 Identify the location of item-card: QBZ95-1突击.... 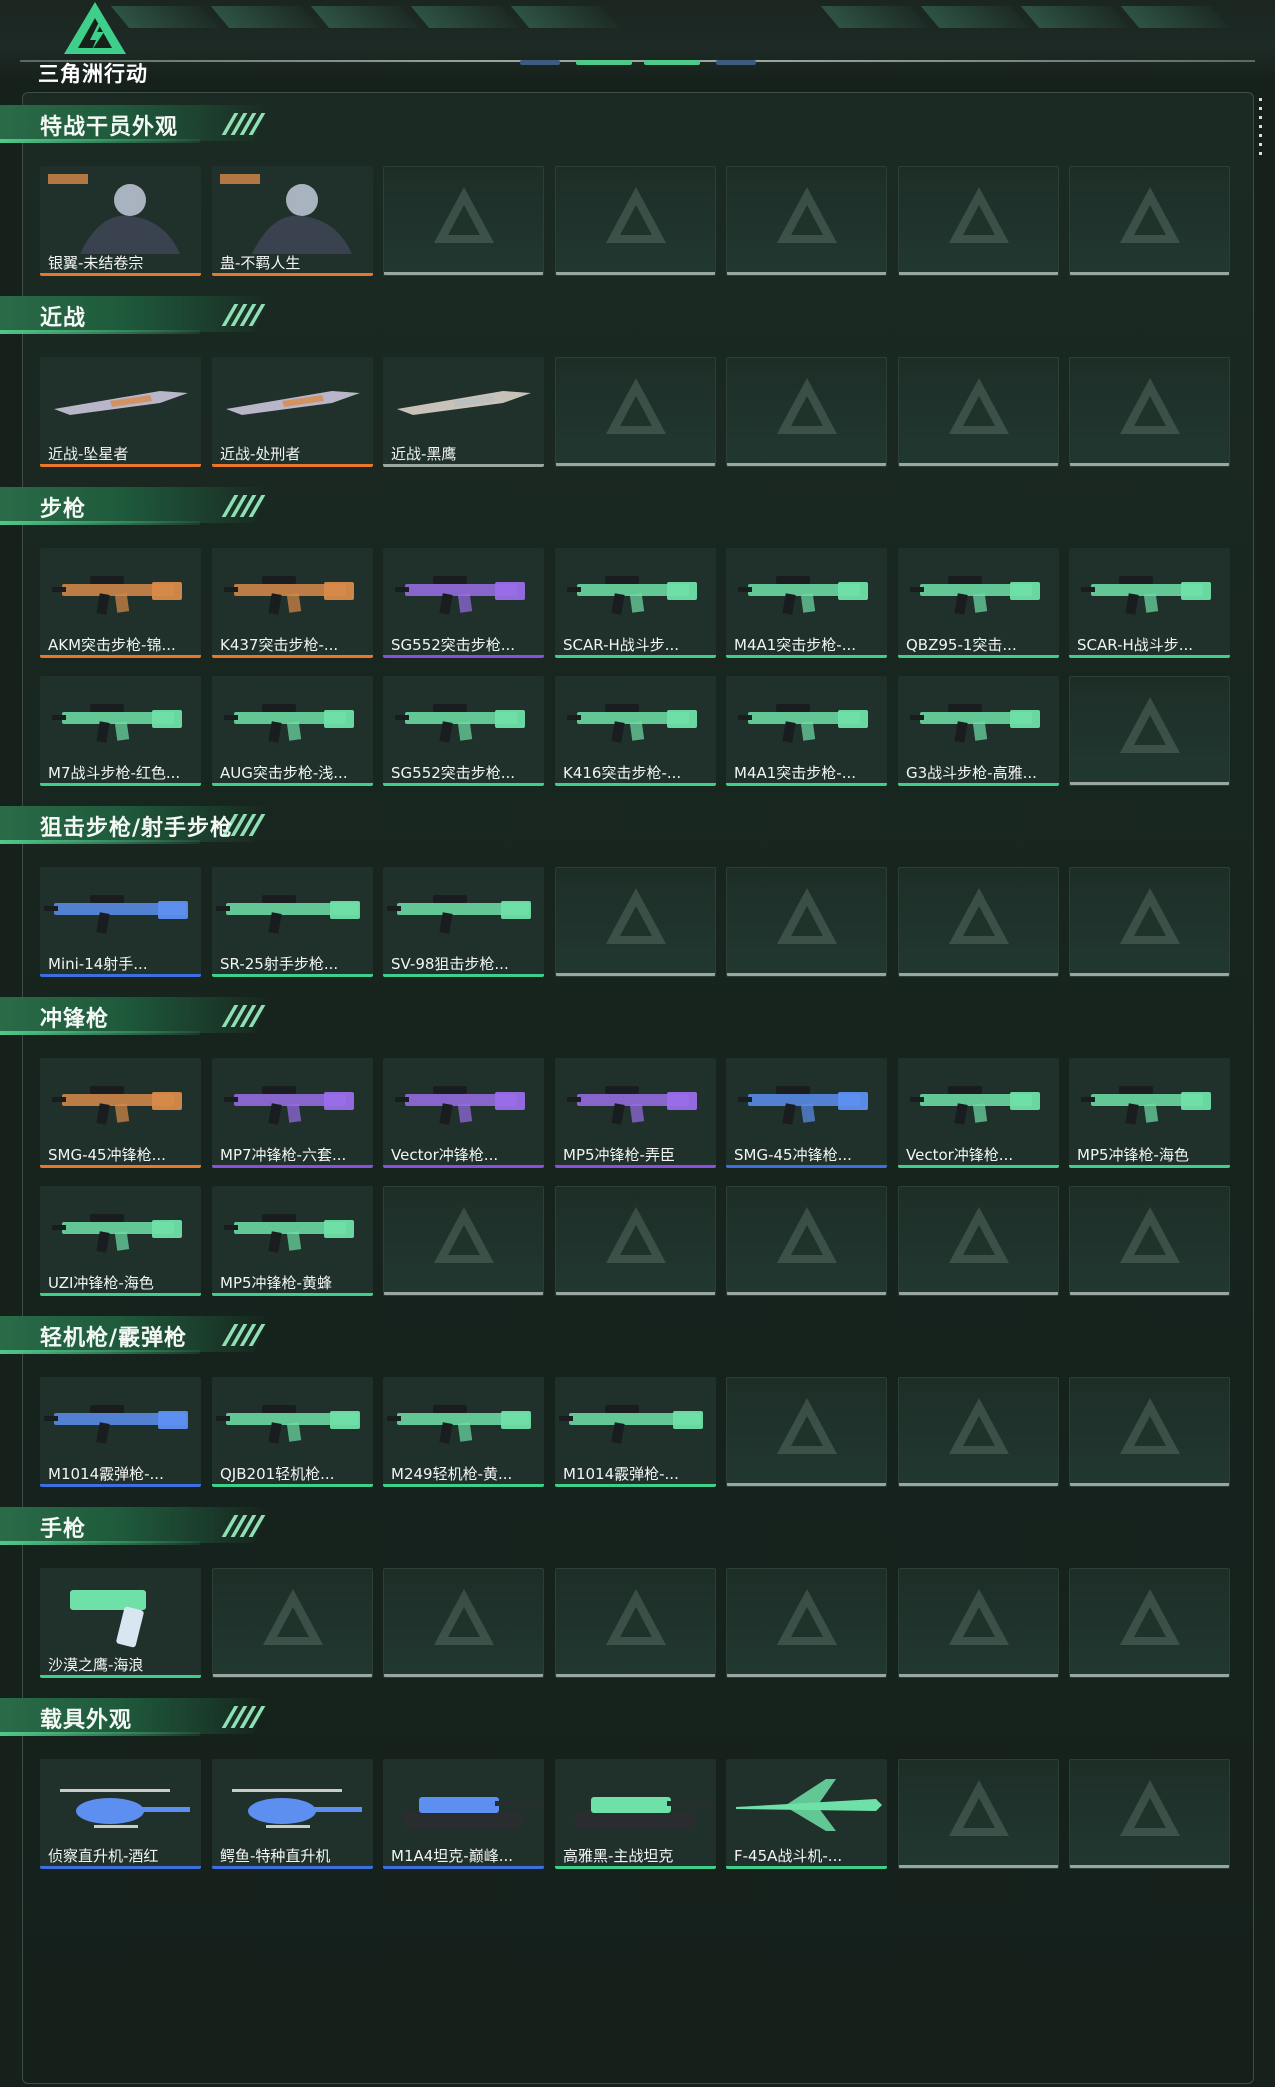
(978, 603).